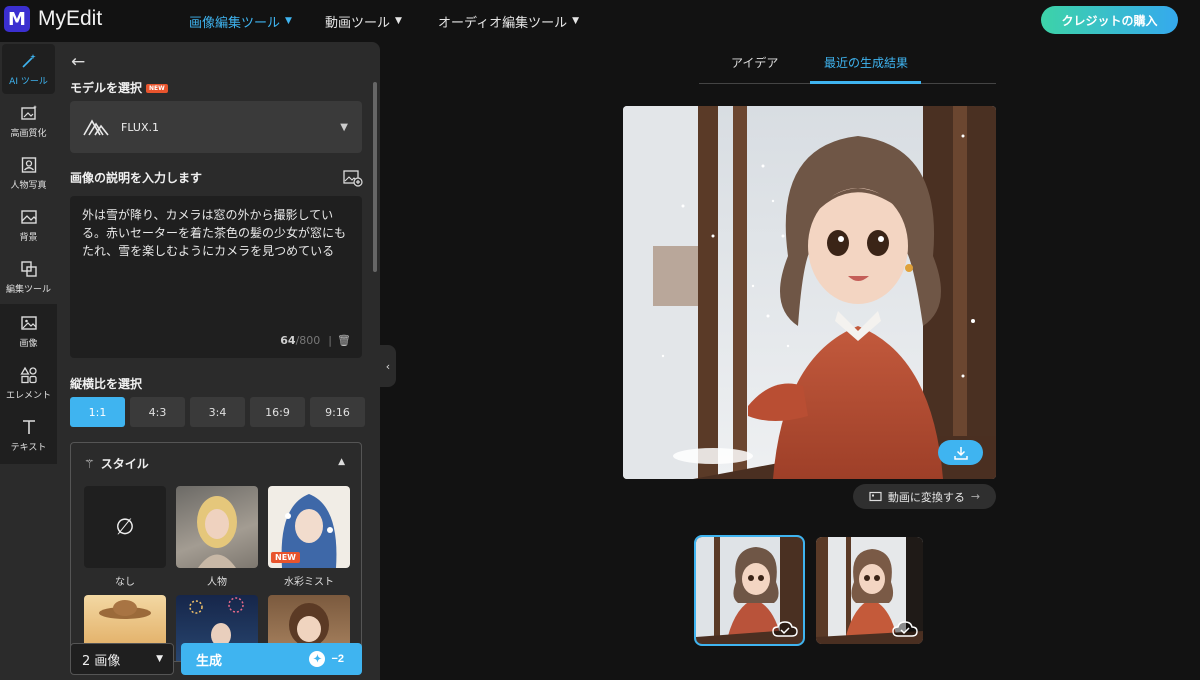 The width and height of the screenshot is (1200, 680). I want to click on generate-button: 生成 ✦ −2, so click(271, 659).